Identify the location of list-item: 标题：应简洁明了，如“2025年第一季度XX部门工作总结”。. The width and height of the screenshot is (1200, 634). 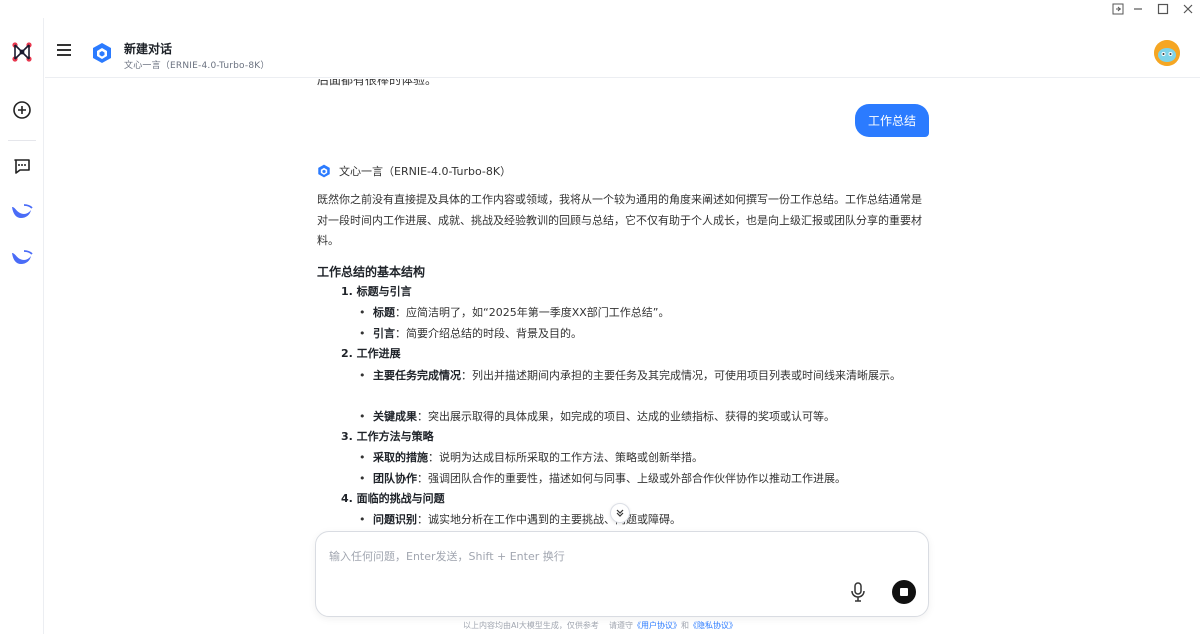
(644, 313).